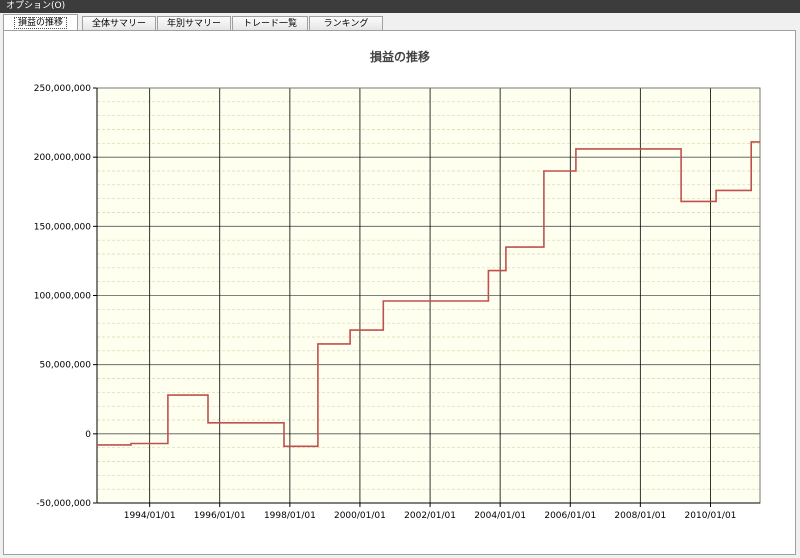 This screenshot has width=800, height=558. Describe the element at coordinates (290, 516) in the screenshot. I see `x-tick-label: 1998/01/01` at that location.